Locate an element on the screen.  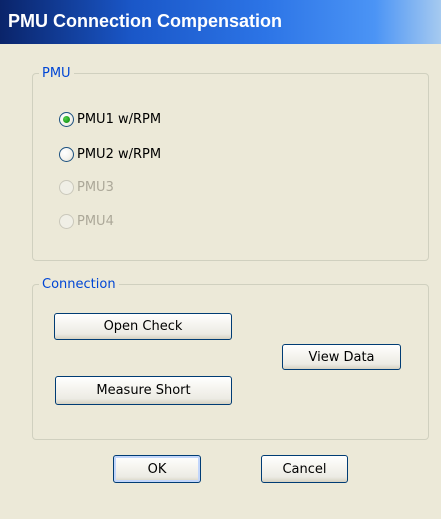
radio-pmu4: PMU4 is located at coordinates (86, 221).